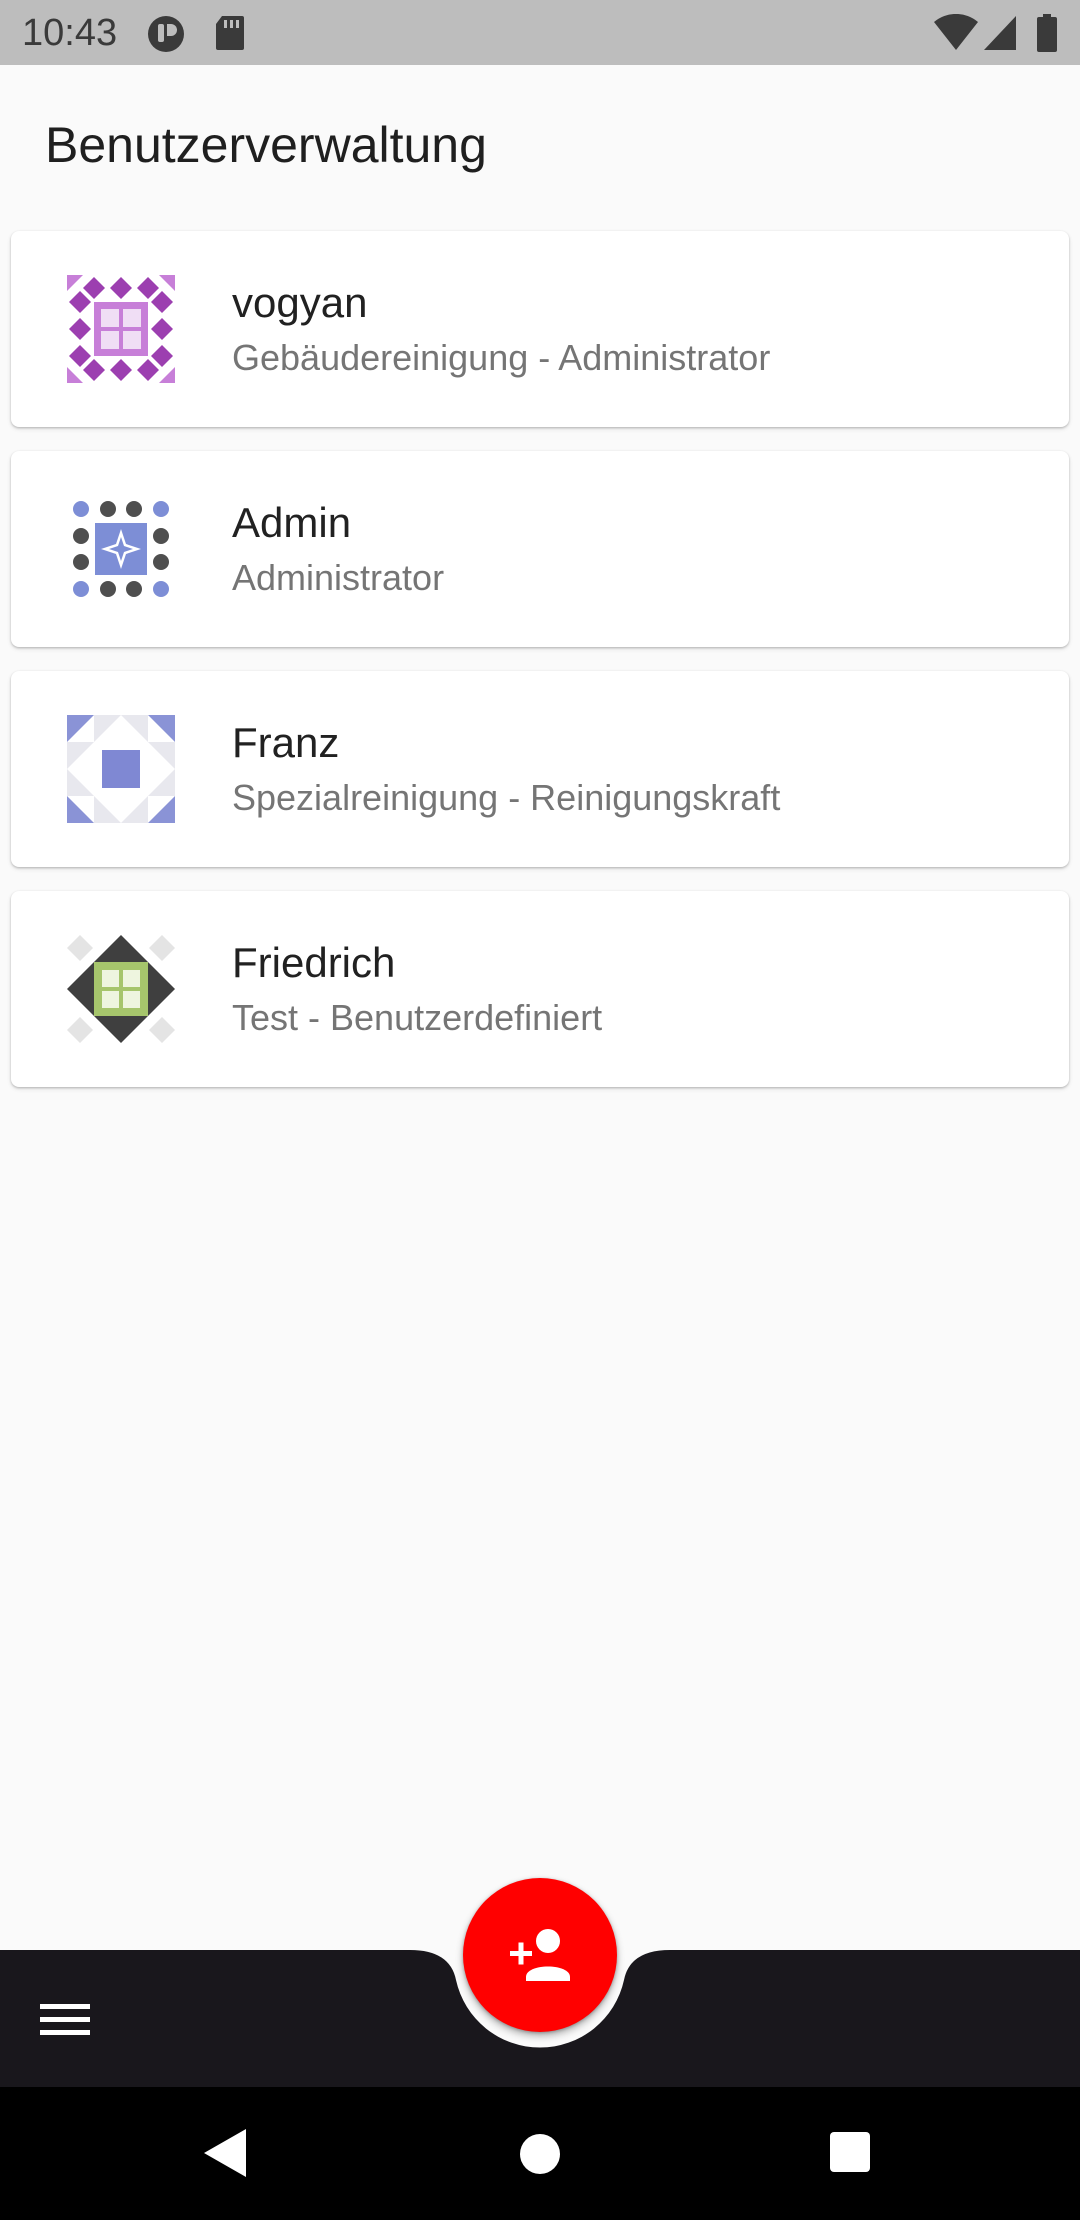 The image size is (1080, 2220). I want to click on home-icon, so click(540, 2154).